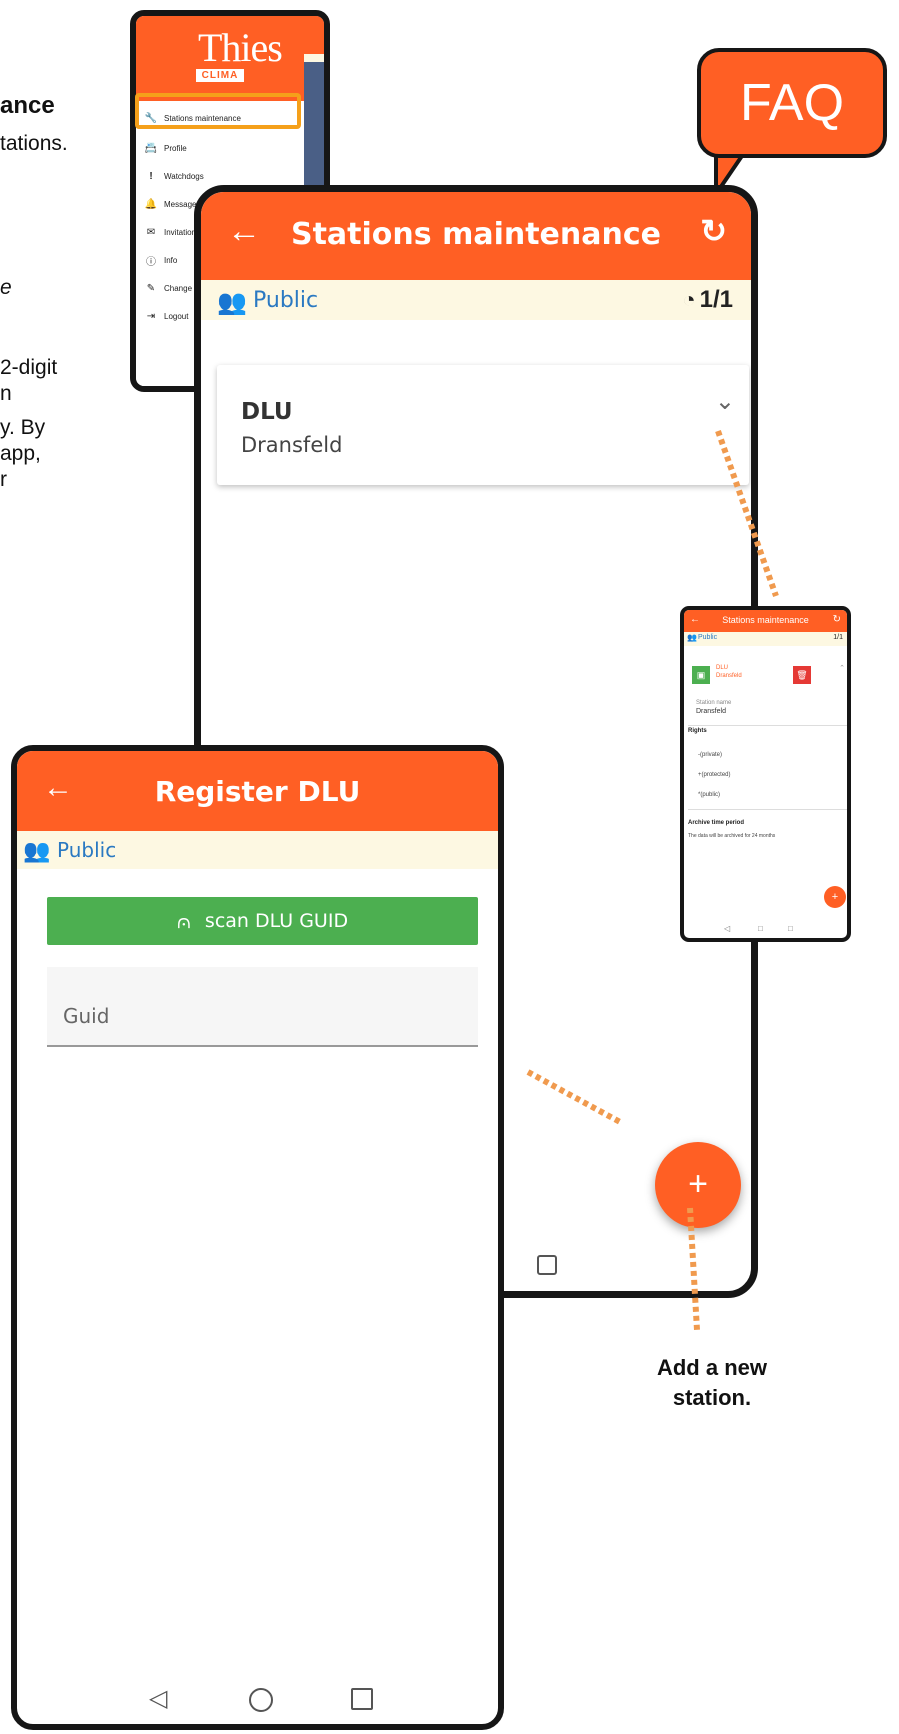 This screenshot has width=899, height=1734. I want to click on connector-fab-to-annotation, so click(693, 1269).